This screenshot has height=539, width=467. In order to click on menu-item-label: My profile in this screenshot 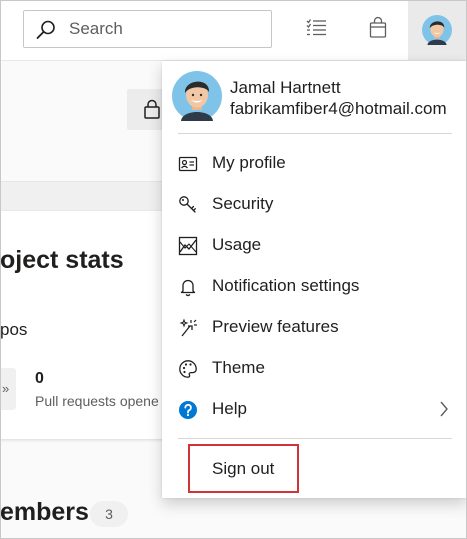, I will do `click(249, 162)`.